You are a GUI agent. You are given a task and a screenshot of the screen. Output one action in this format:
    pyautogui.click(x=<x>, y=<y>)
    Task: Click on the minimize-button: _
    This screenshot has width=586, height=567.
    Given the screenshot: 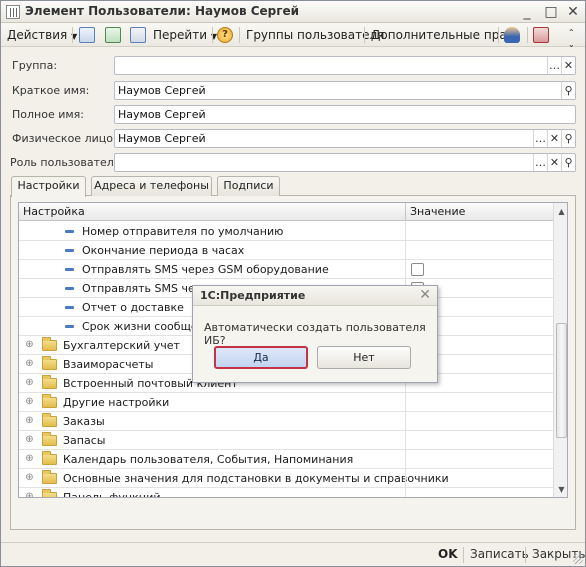 What is the action you would take?
    pyautogui.click(x=527, y=12)
    